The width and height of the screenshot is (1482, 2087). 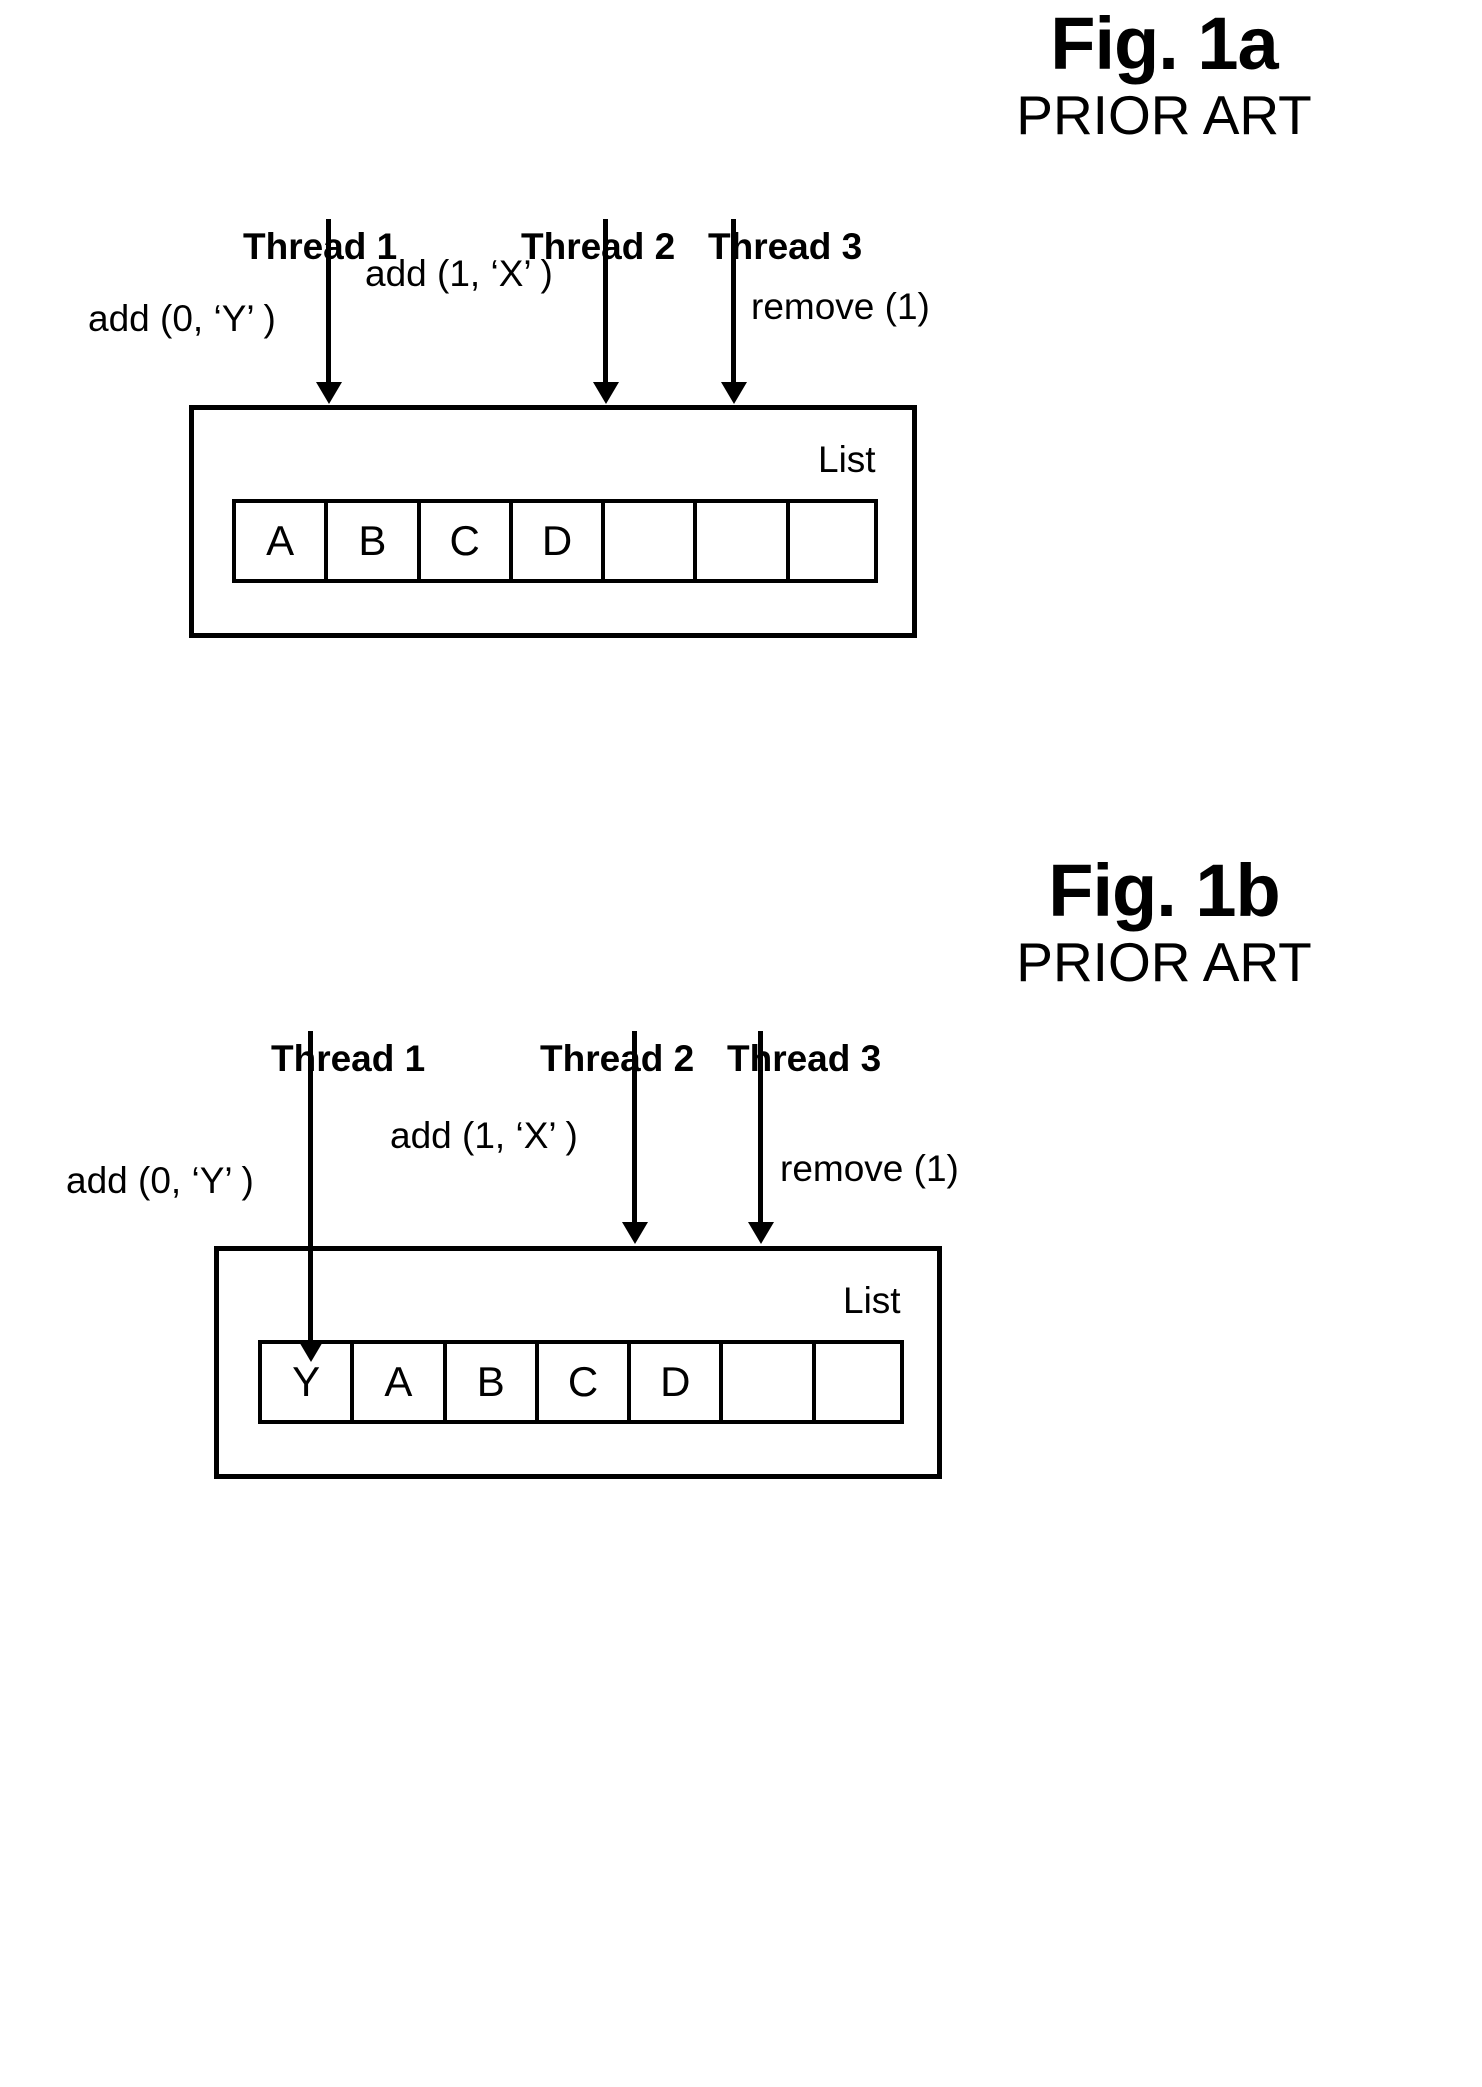 What do you see at coordinates (348, 1058) in the screenshot?
I see `thread-1-label: Thread 1` at bounding box center [348, 1058].